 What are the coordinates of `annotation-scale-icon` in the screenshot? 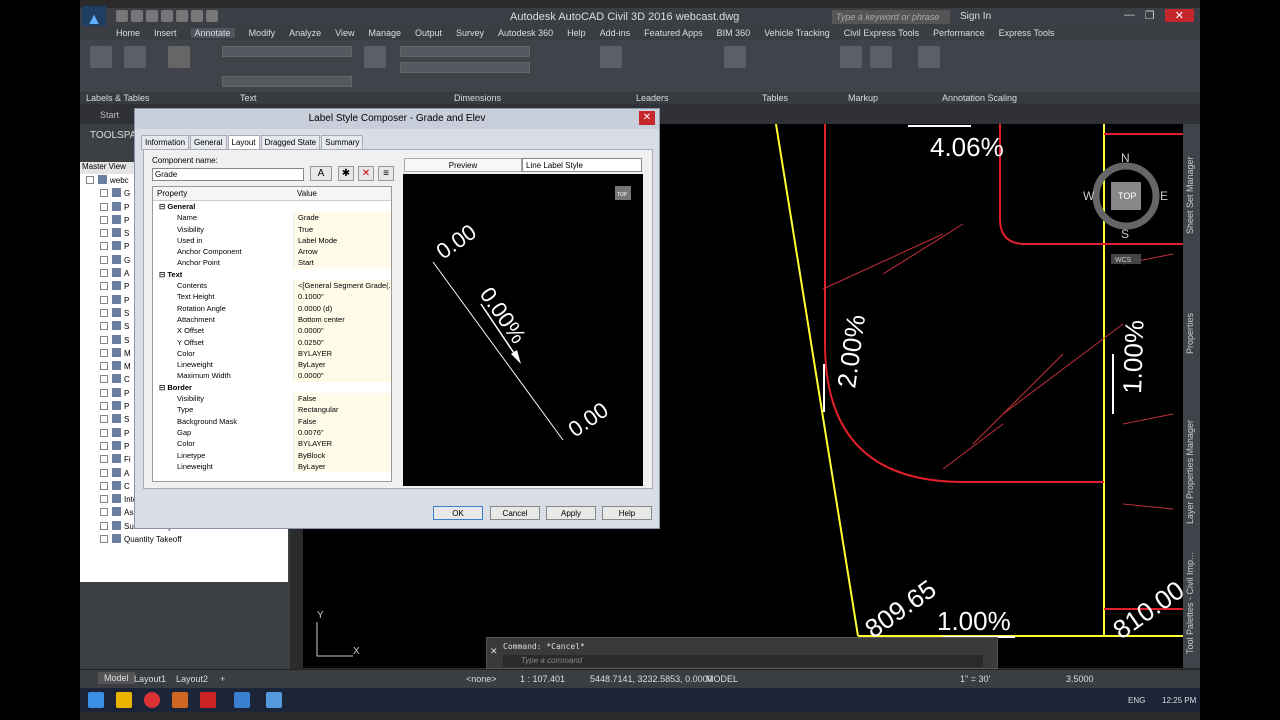 It's located at (929, 57).